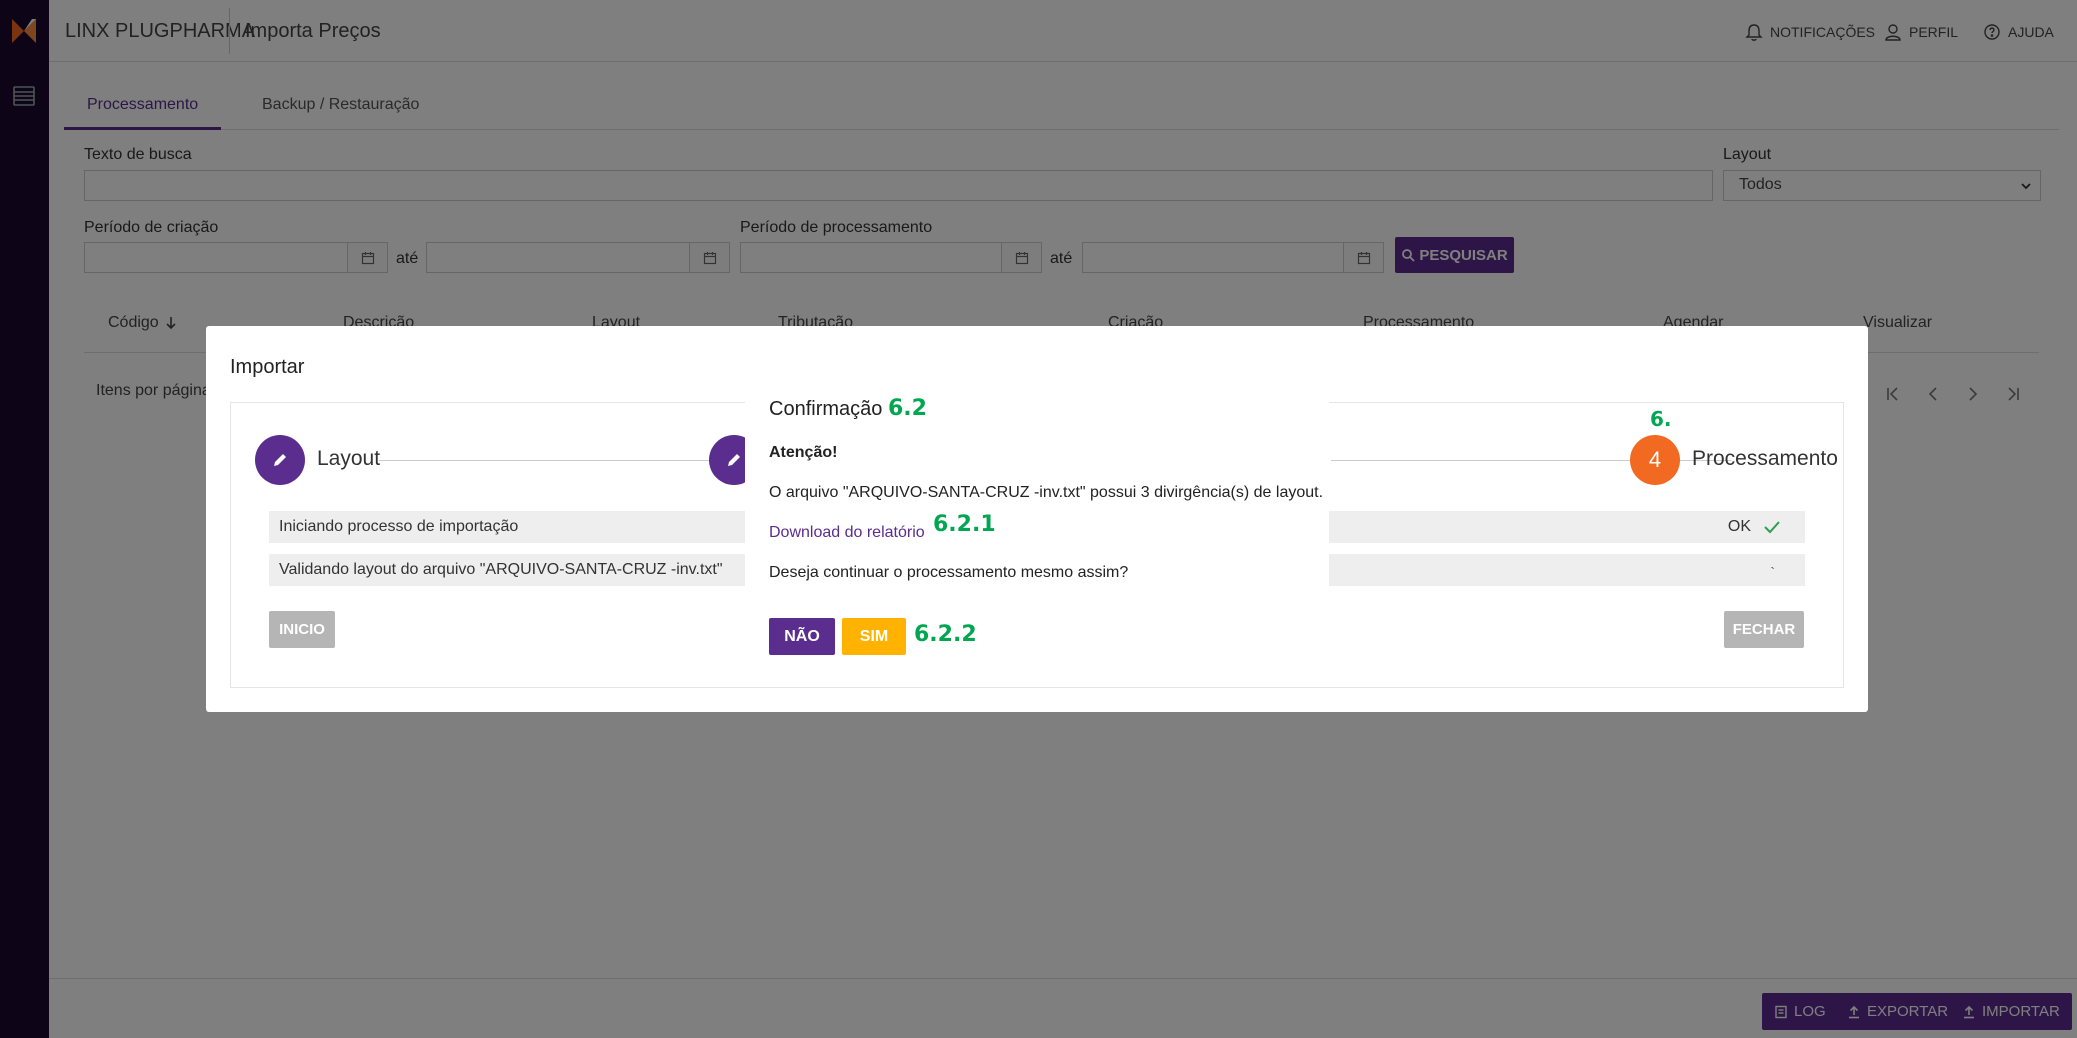 The height and width of the screenshot is (1038, 2077). What do you see at coordinates (1655, 460) in the screenshot?
I see `step-processamento-circle: 4` at bounding box center [1655, 460].